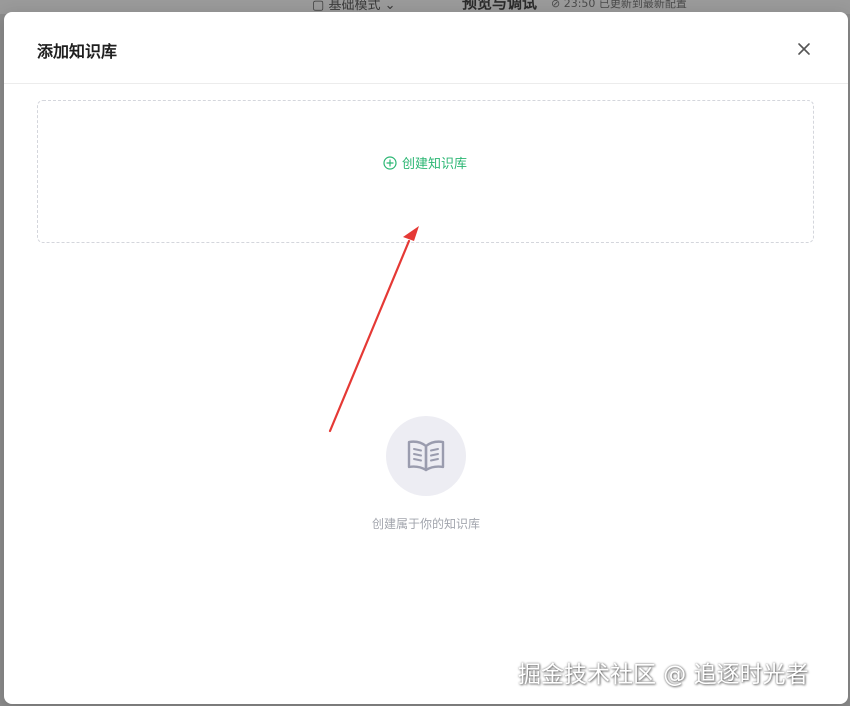  What do you see at coordinates (77, 51) in the screenshot?
I see `dialog-title: 添加知识库` at bounding box center [77, 51].